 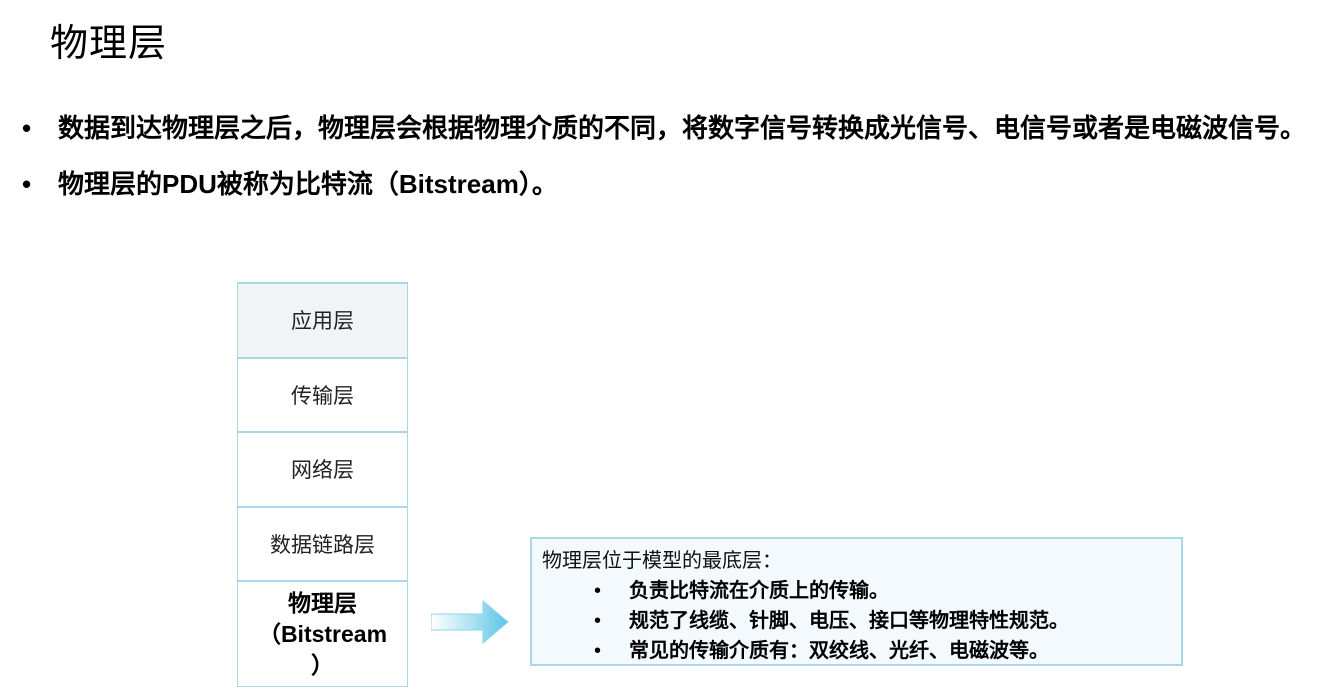 What do you see at coordinates (322, 470) in the screenshot?
I see `layer-network: 网络层` at bounding box center [322, 470].